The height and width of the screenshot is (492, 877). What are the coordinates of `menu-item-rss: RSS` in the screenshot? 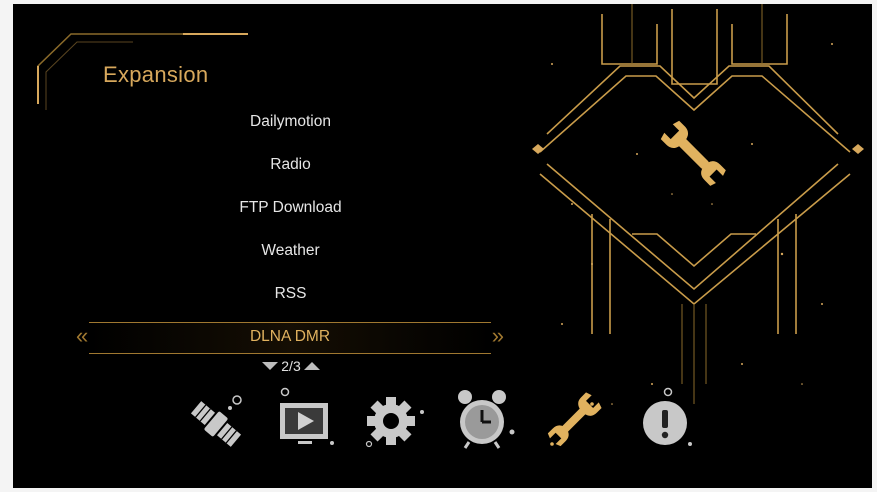 It's located at (290, 297).